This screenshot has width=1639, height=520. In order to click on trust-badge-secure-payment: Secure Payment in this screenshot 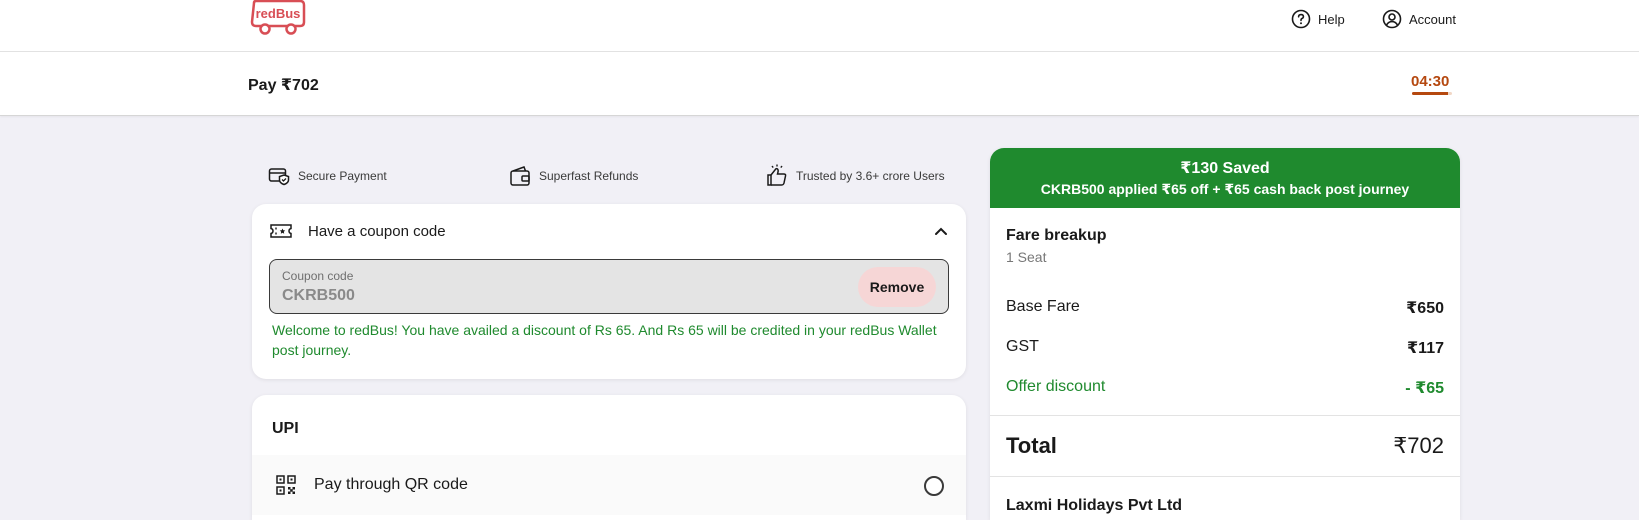, I will do `click(327, 176)`.